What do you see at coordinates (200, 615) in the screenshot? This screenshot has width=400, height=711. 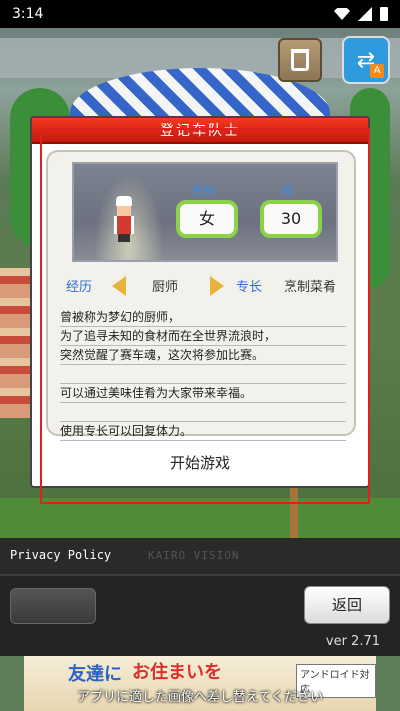 I see `control-area: 返回 ver 2.71` at bounding box center [200, 615].